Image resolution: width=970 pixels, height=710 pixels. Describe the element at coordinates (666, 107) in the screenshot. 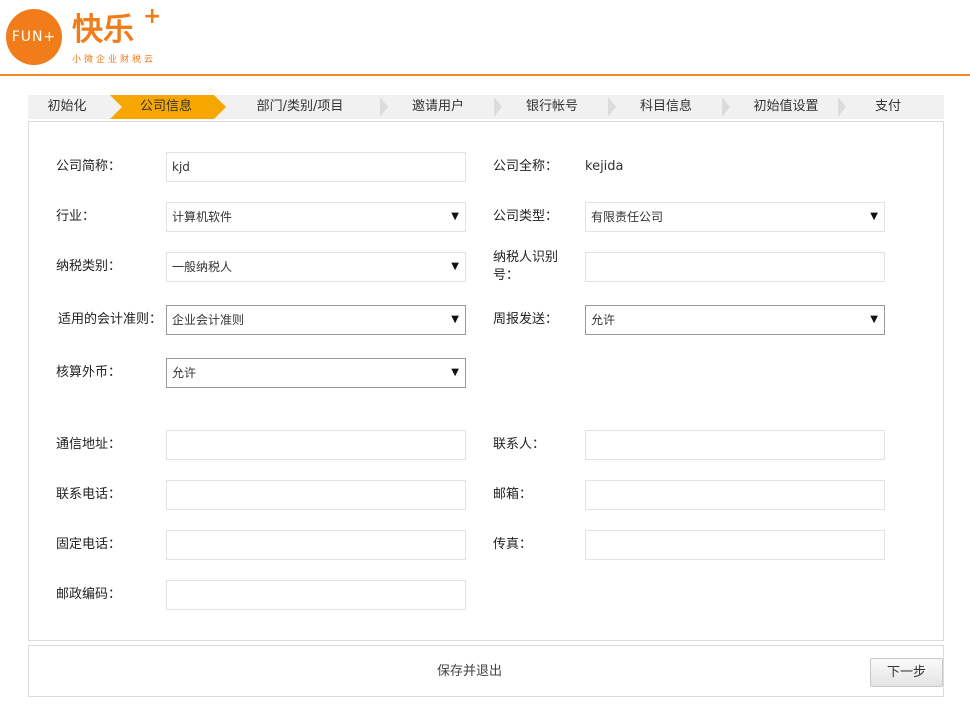

I see `step-subject-info: 科目信息` at that location.